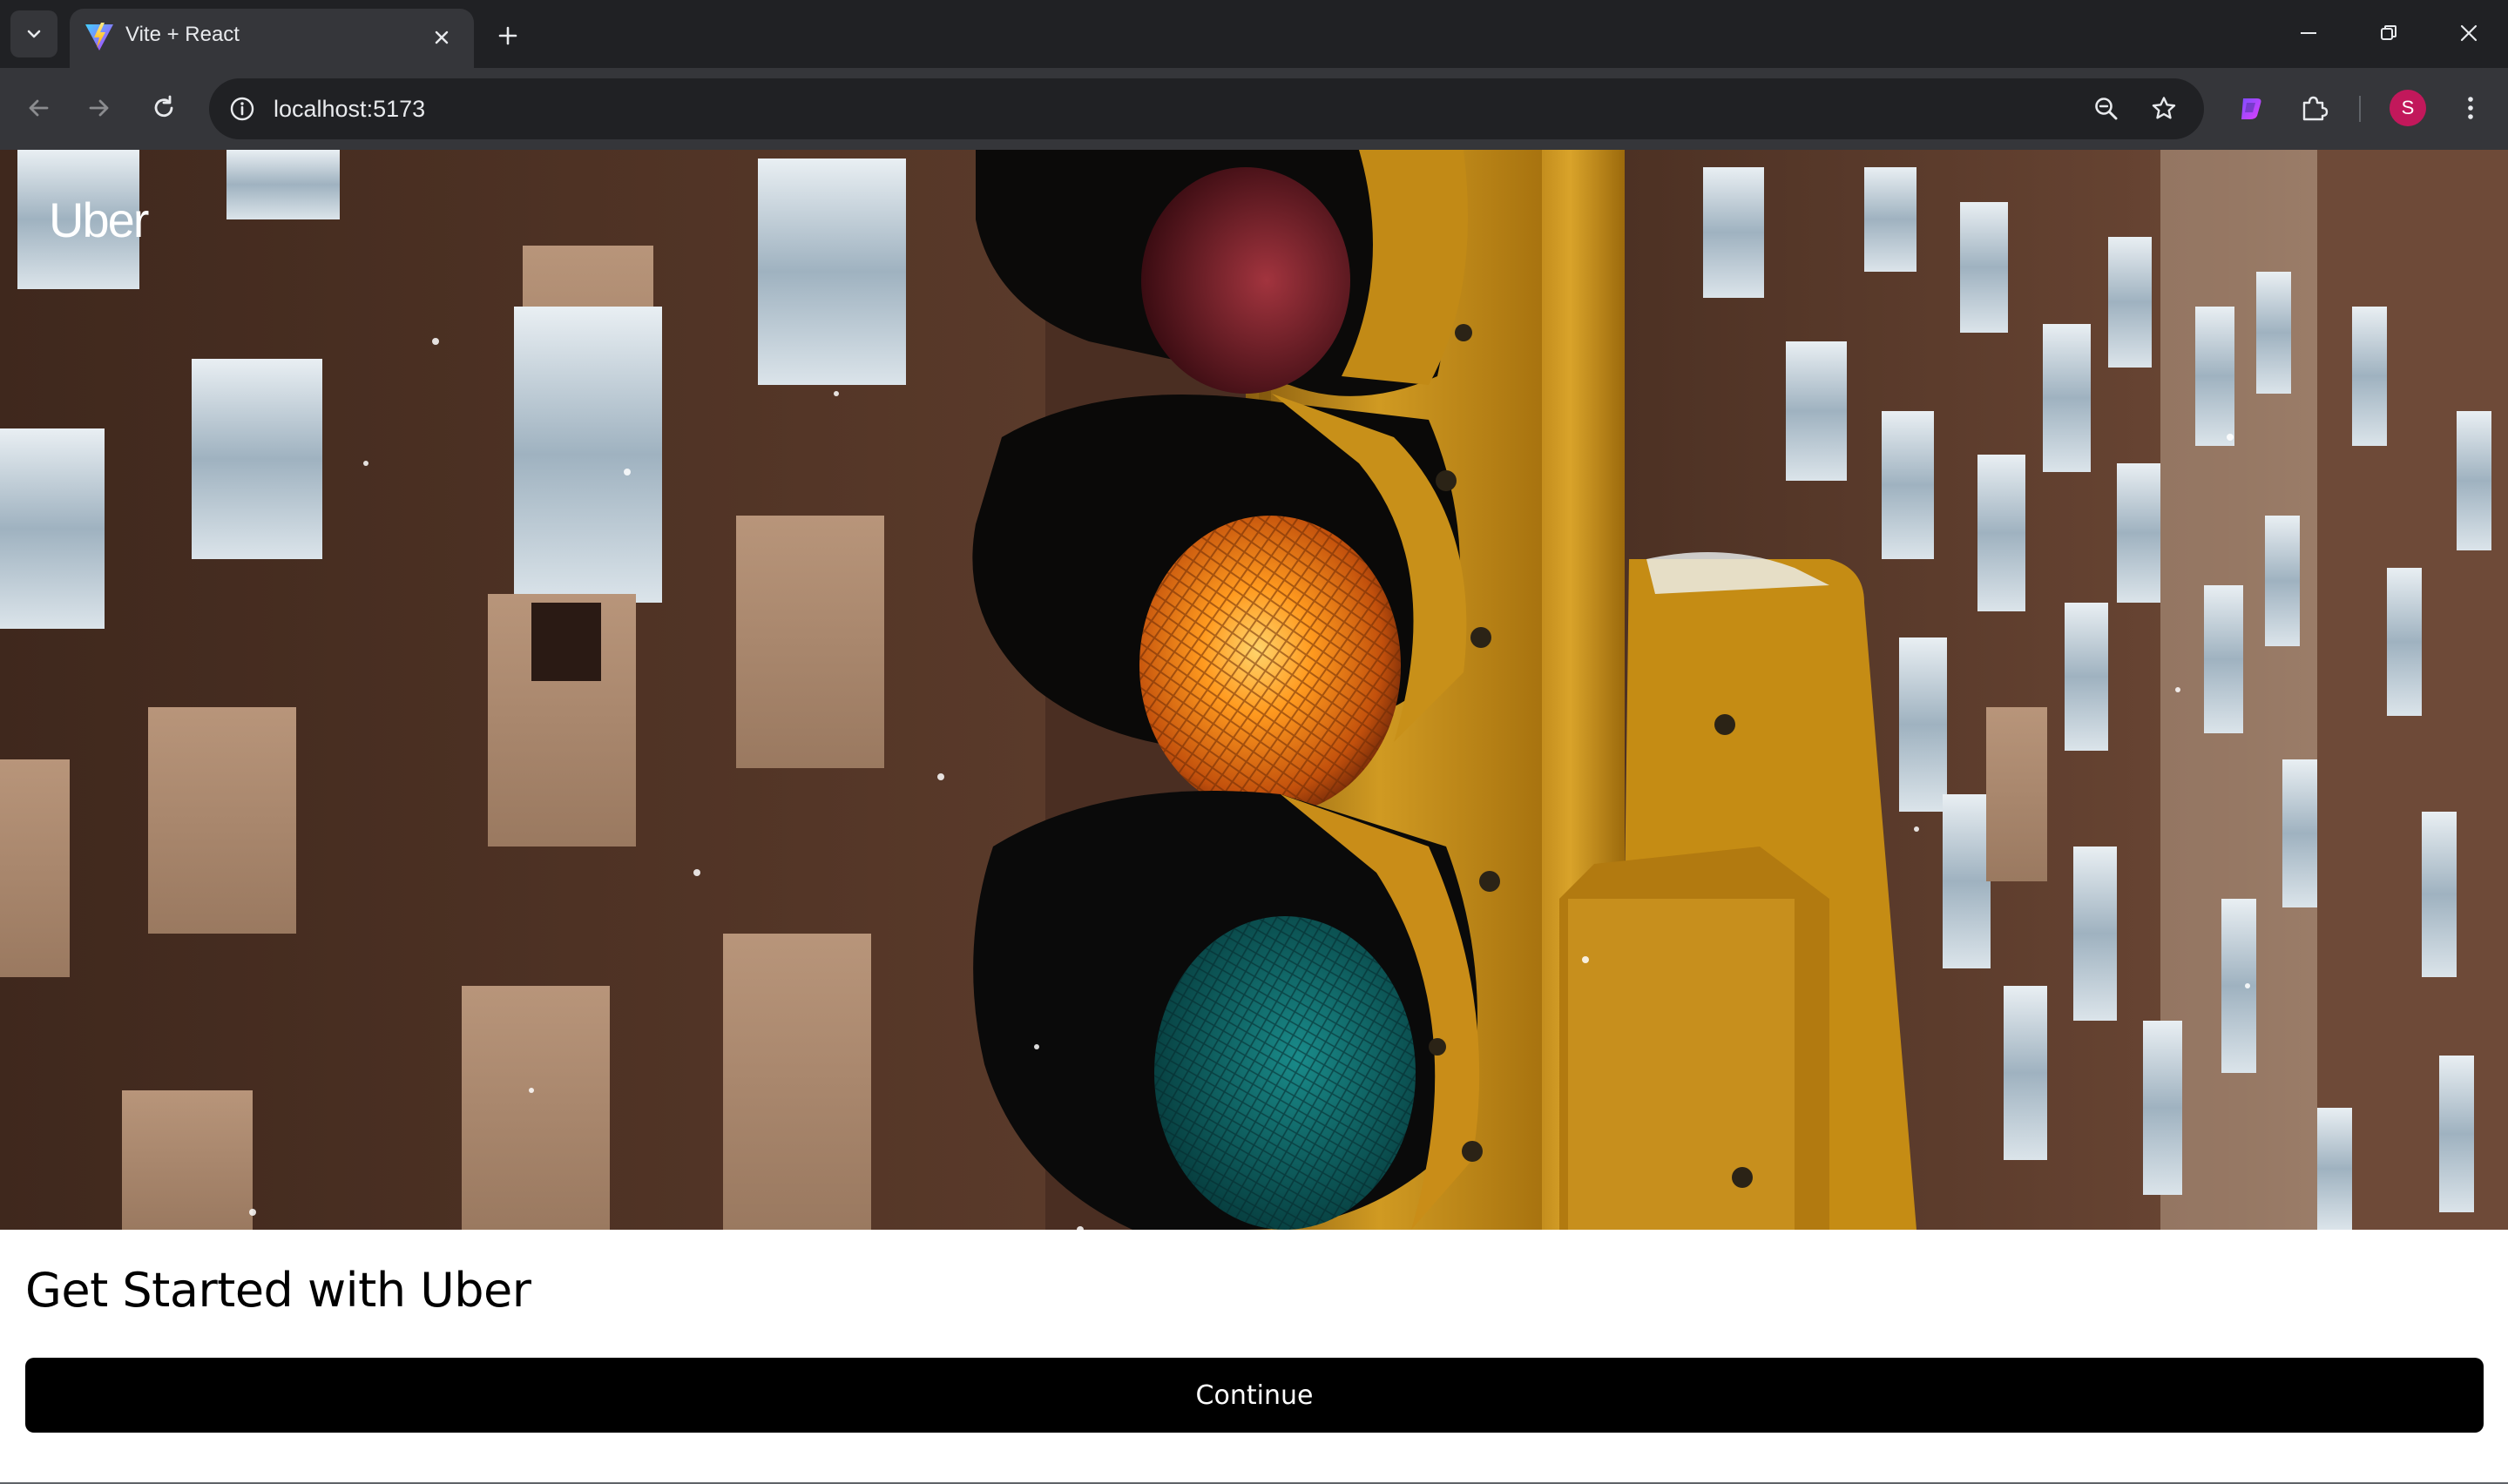 The image size is (2508, 1484). Describe the element at coordinates (349, 109) in the screenshot. I see `url-text: localhost:5173` at that location.